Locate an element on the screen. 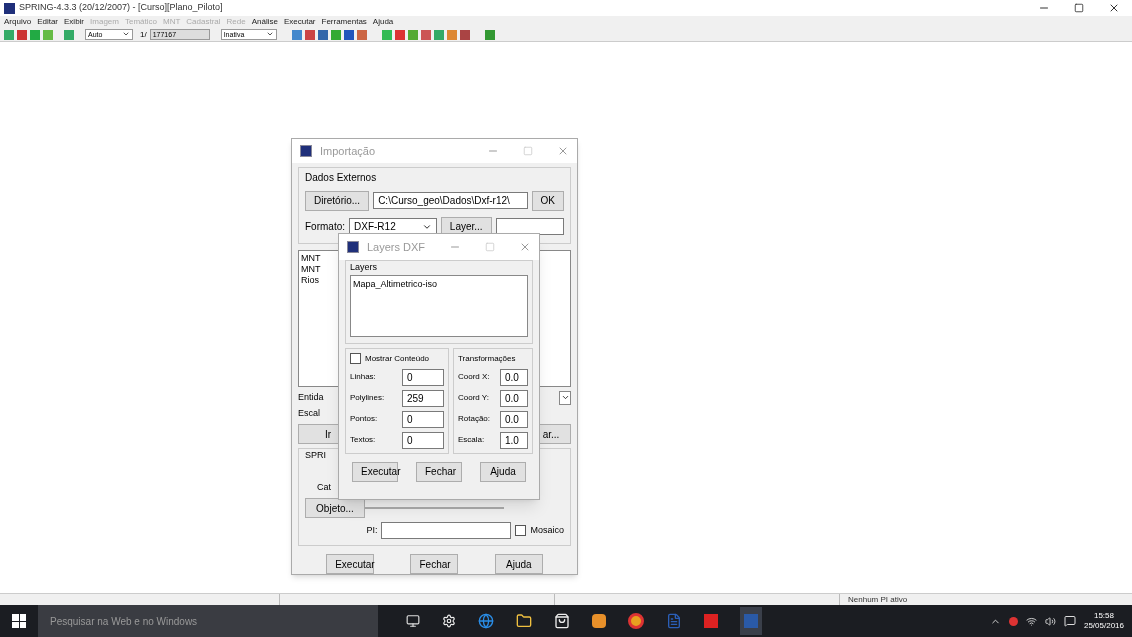  scale-label: Escal is located at coordinates (309, 413).